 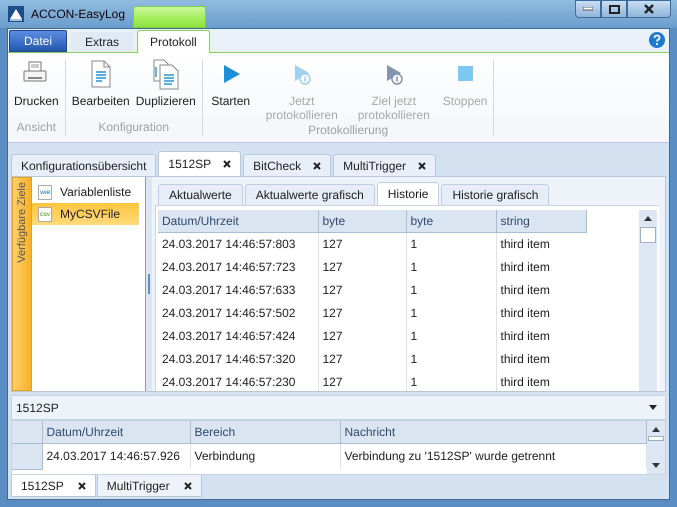 What do you see at coordinates (16, 14) in the screenshot?
I see `app-logo-icon` at bounding box center [16, 14].